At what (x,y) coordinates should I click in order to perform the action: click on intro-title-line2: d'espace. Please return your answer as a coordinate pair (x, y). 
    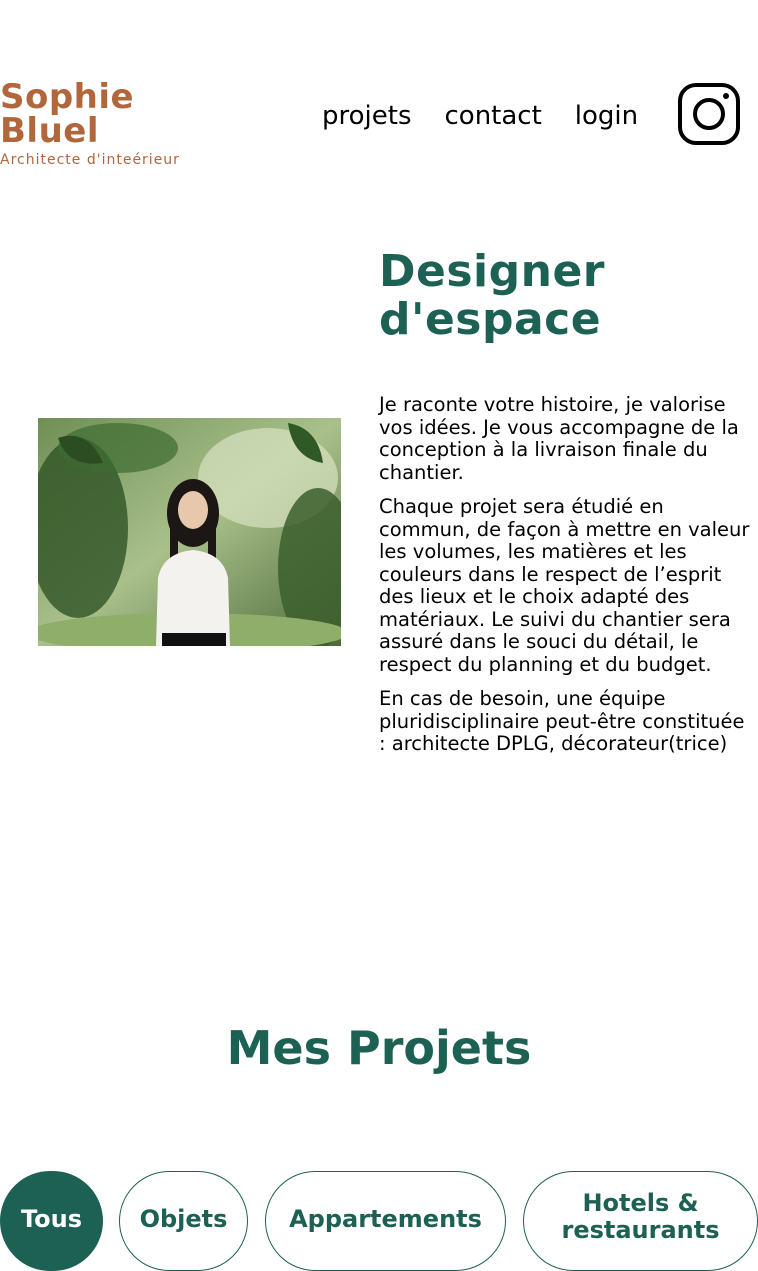
    Looking at the image, I should click on (490, 319).